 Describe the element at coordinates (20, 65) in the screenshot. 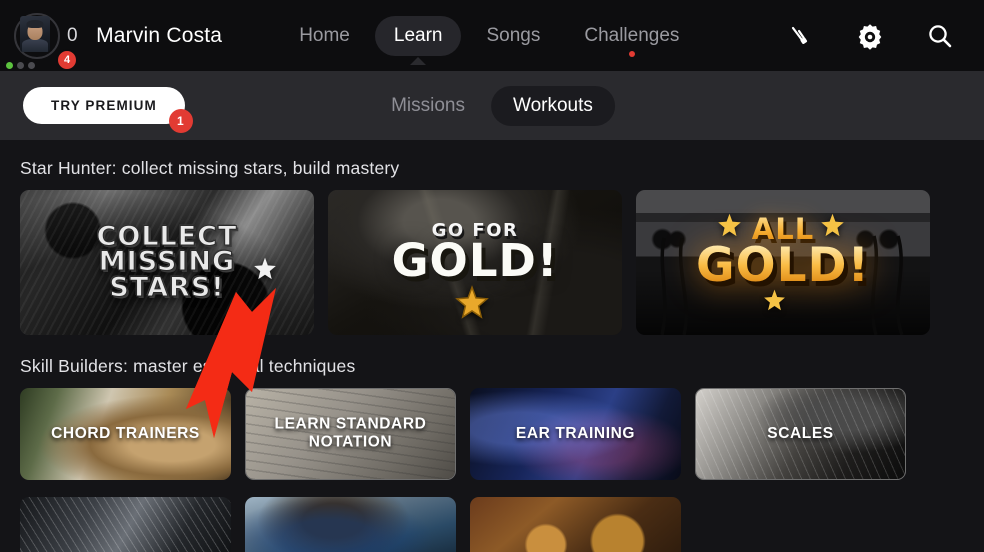

I see `status-dots` at that location.